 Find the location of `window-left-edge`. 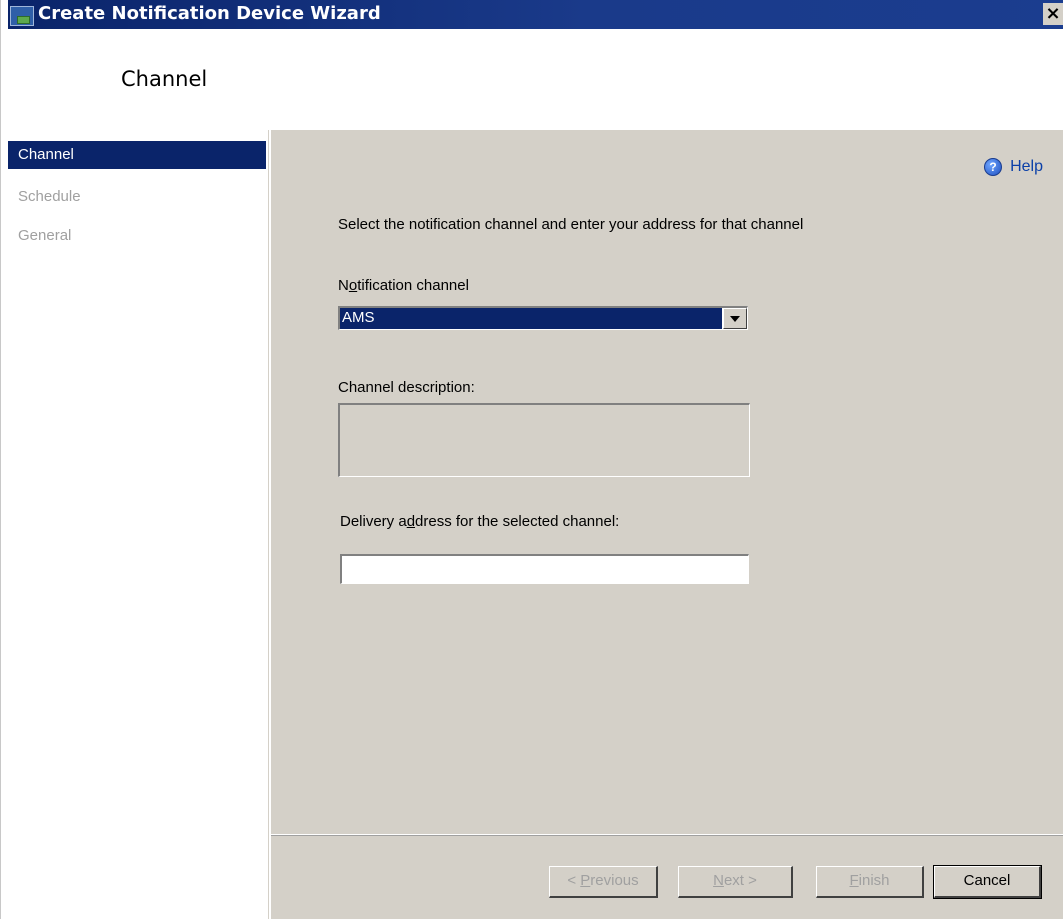

window-left-edge is located at coordinates (0, 459).